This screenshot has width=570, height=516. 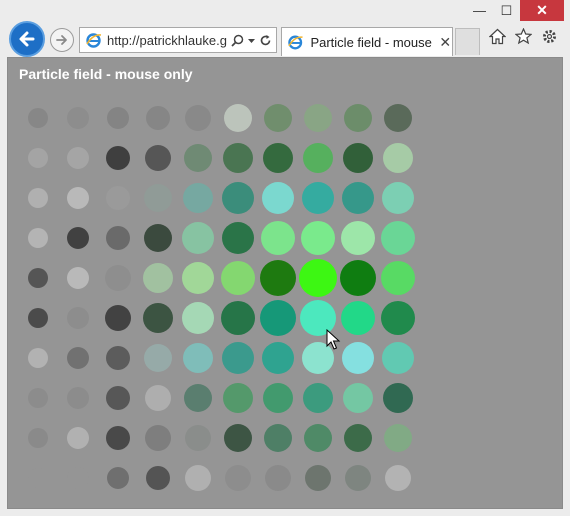 I want to click on new-tab-button, so click(x=467, y=41).